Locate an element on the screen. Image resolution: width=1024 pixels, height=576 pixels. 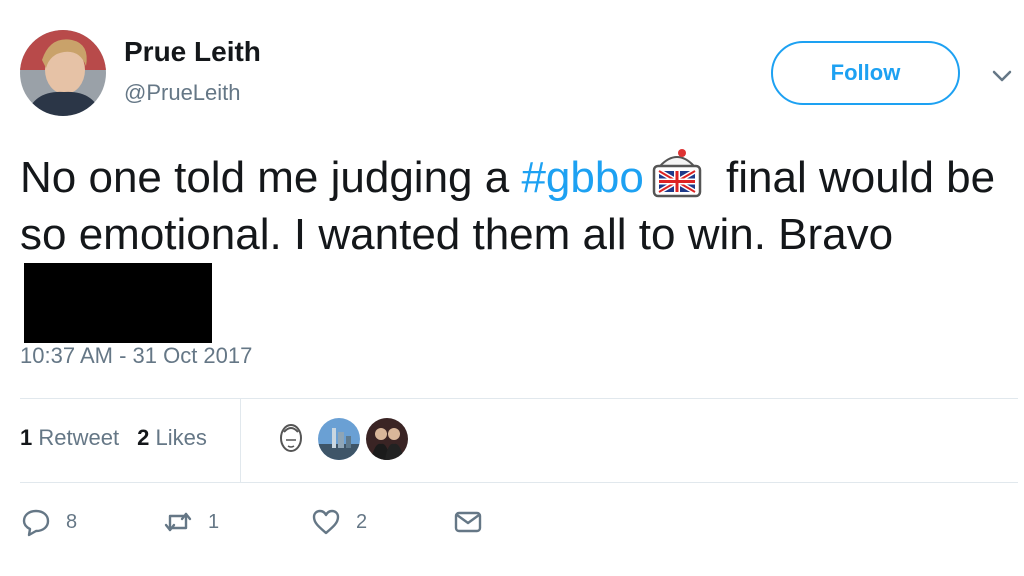
direct-message-button is located at coordinates (468, 522).